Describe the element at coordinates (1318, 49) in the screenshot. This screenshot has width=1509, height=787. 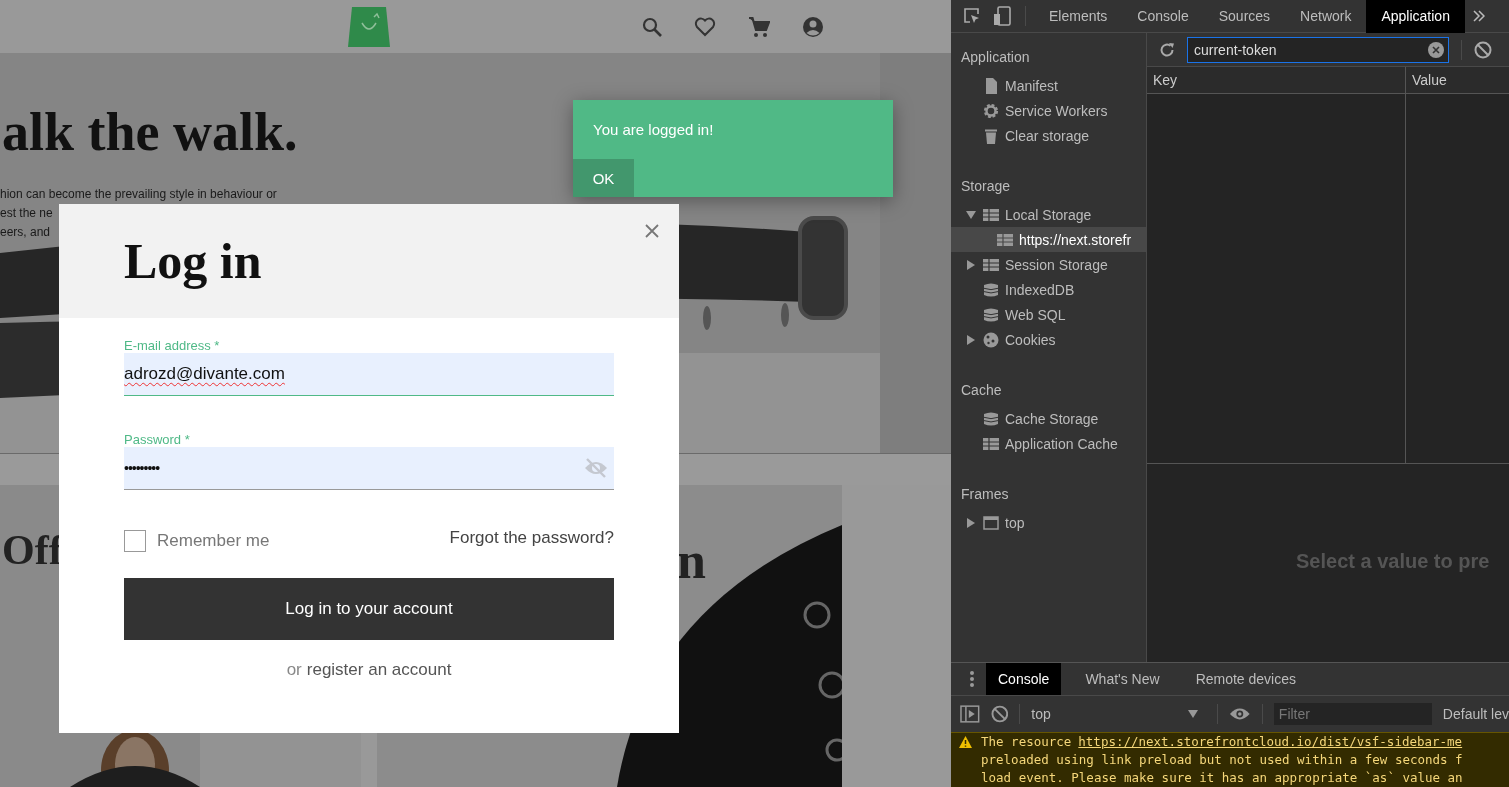
I see `storage-search-field: current-token` at that location.